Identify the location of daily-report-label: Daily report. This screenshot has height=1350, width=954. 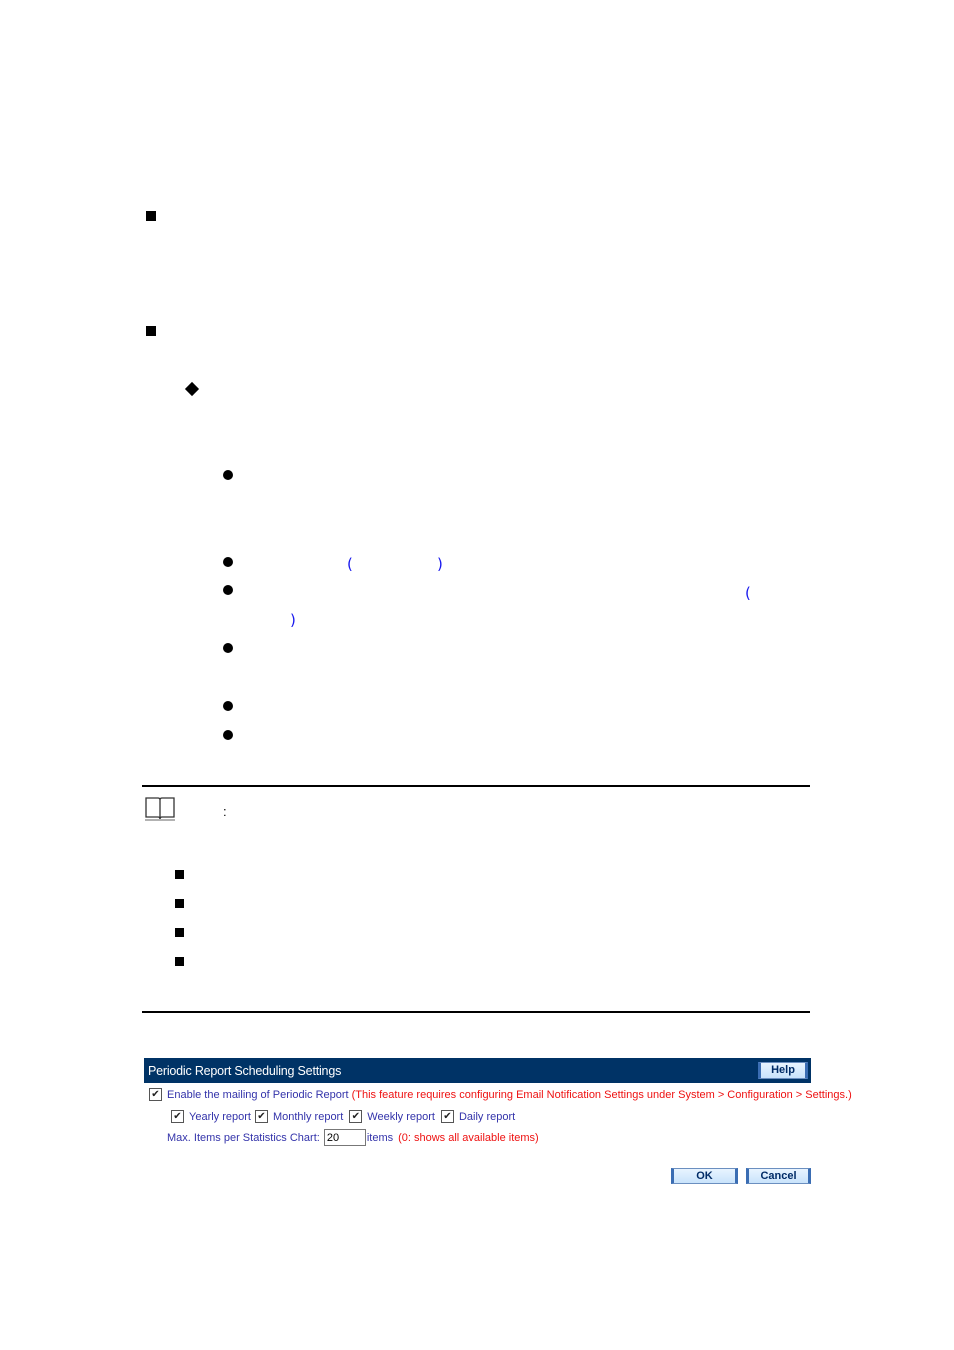
(487, 1116).